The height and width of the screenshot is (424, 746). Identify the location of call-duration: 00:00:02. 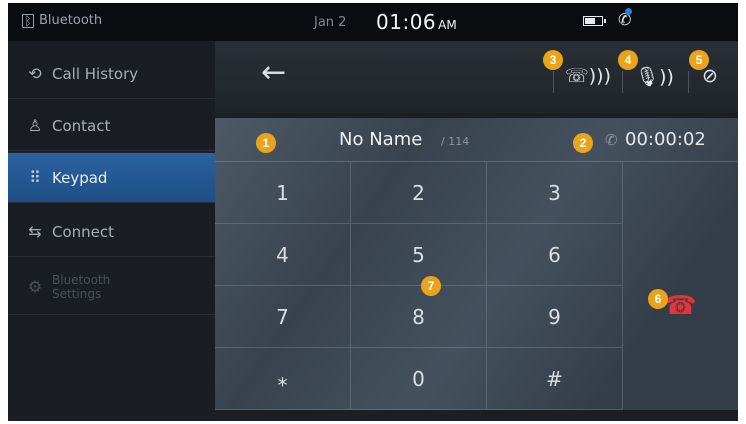
(665, 139).